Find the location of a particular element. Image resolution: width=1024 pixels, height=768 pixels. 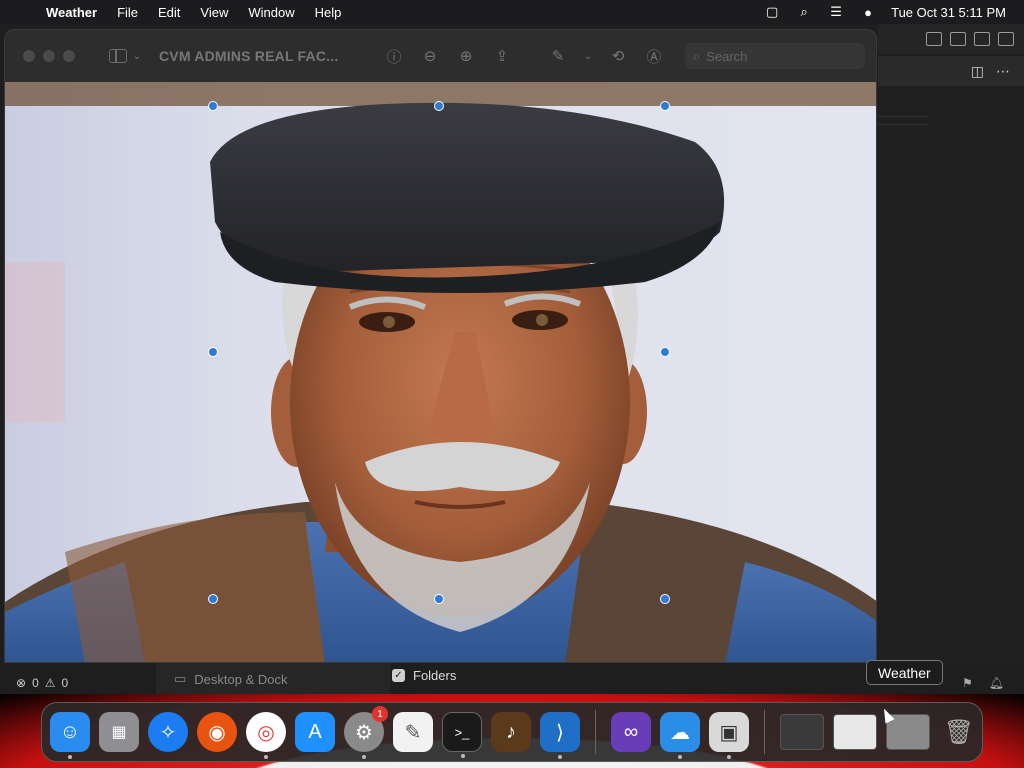

dock-textedit: ✎ is located at coordinates (413, 732).